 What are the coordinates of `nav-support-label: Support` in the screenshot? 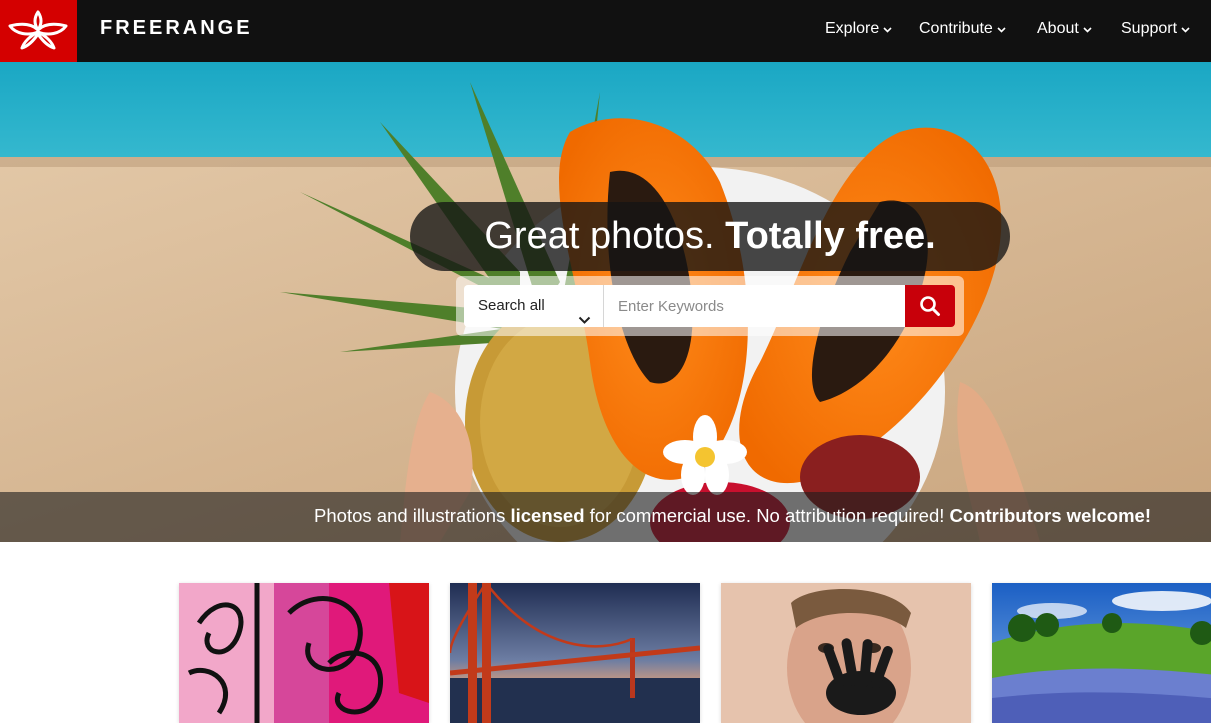 It's located at (1149, 29).